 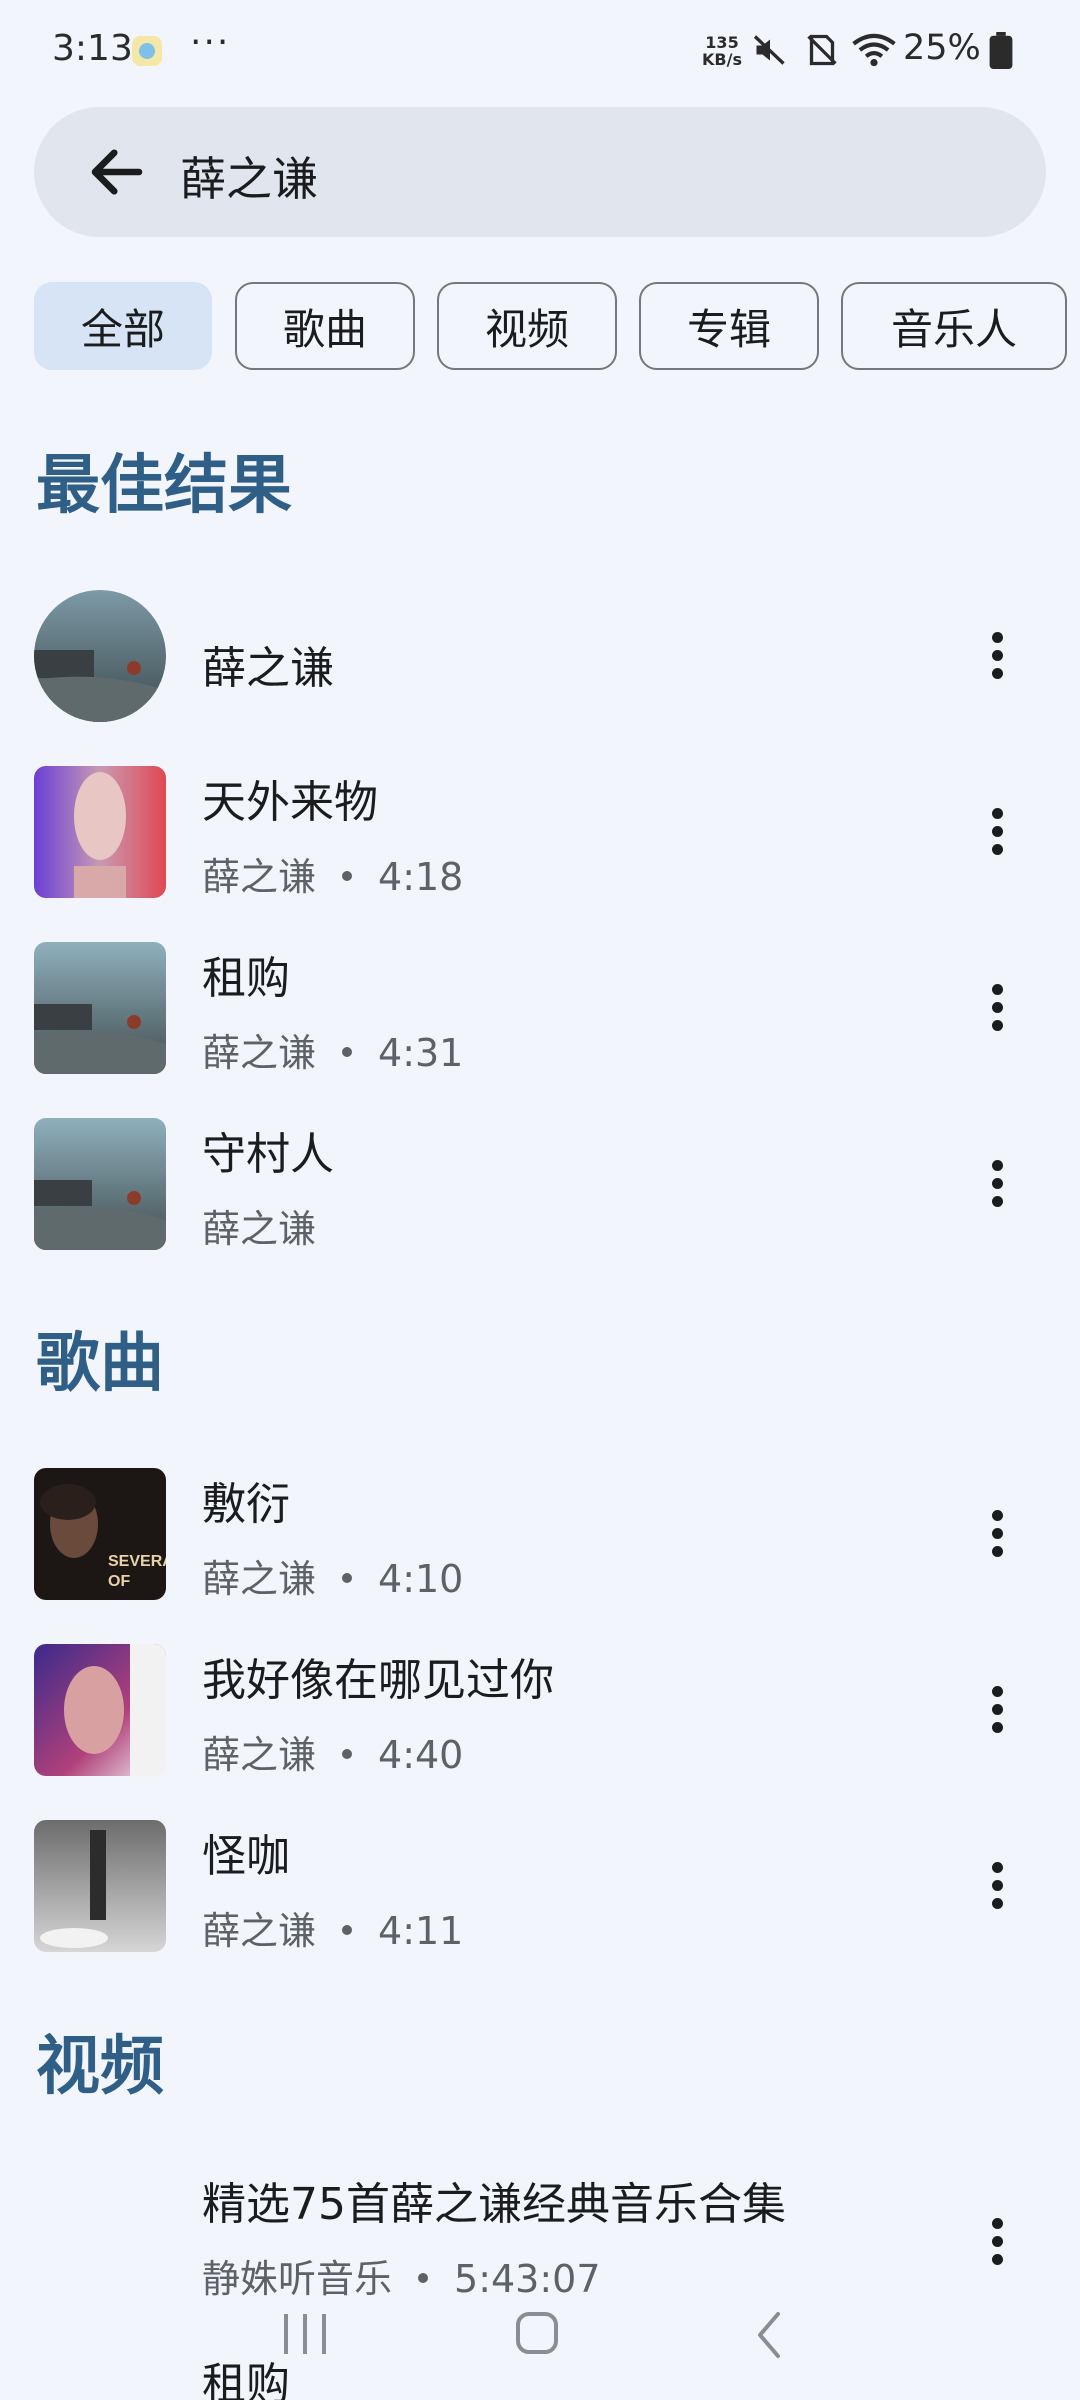 What do you see at coordinates (100, 1364) in the screenshot?
I see `section-title-songs: 歌曲` at bounding box center [100, 1364].